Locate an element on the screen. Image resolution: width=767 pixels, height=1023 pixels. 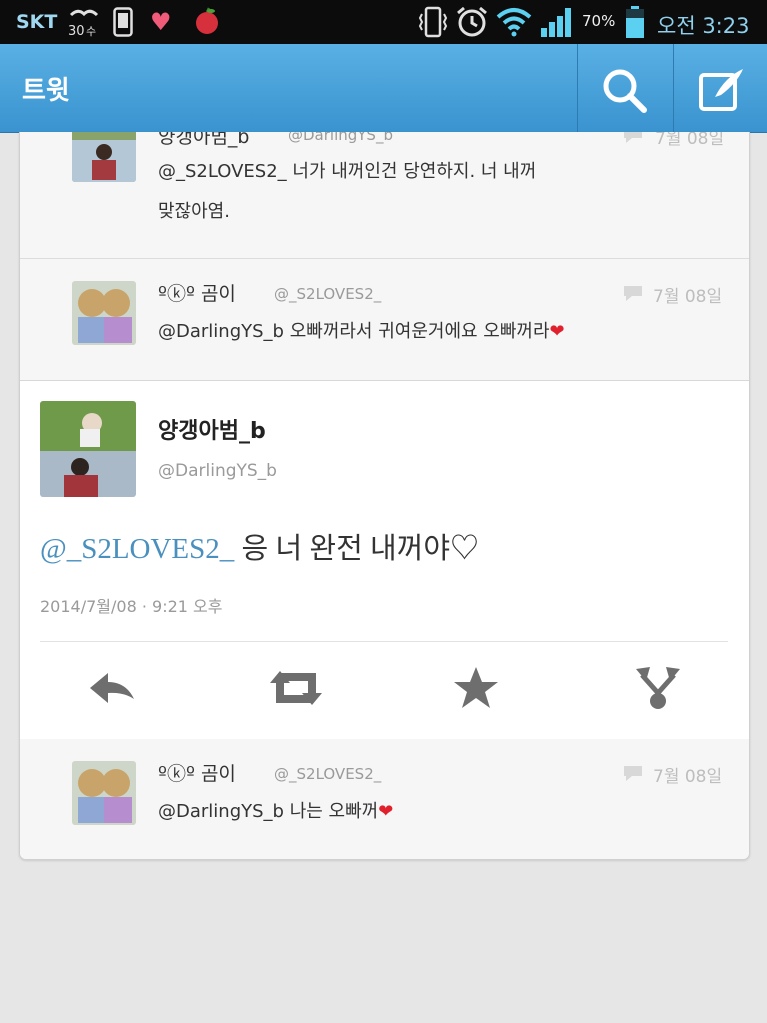
phone-icon is located at coordinates (123, 22).